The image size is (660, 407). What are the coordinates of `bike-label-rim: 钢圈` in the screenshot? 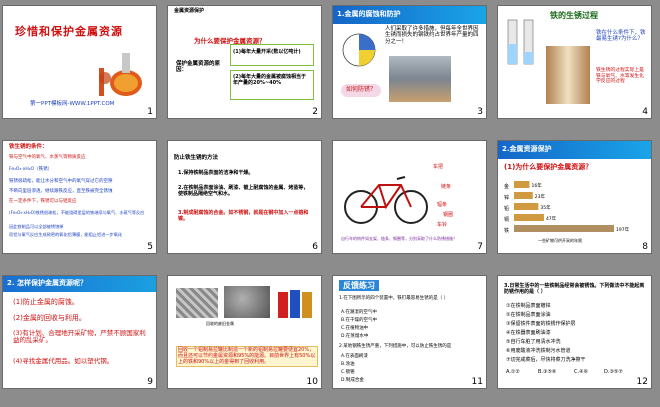 It's located at (448, 215).